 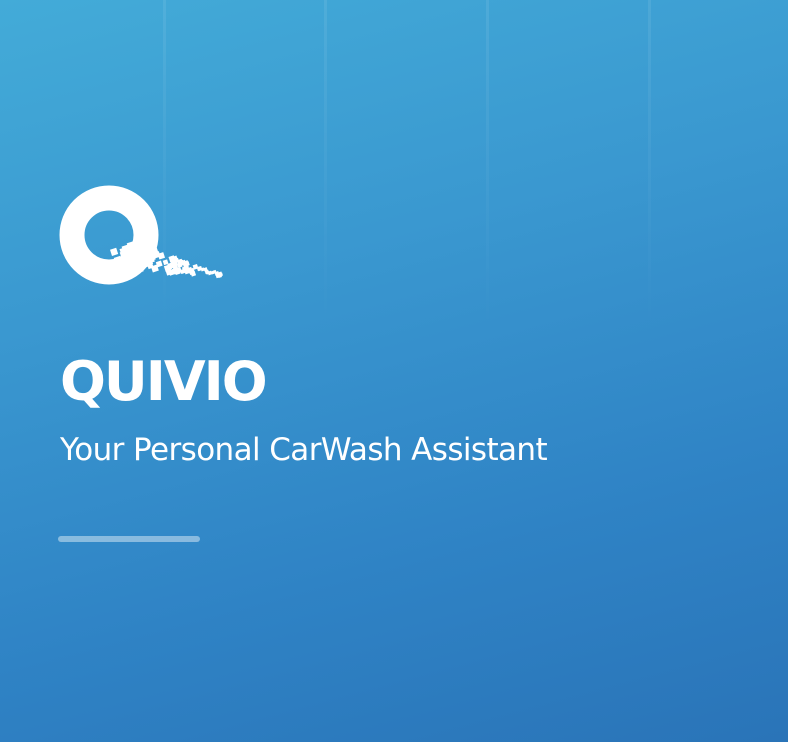 What do you see at coordinates (304, 450) in the screenshot?
I see `tagline: Your Personal CarWash Assistant` at bounding box center [304, 450].